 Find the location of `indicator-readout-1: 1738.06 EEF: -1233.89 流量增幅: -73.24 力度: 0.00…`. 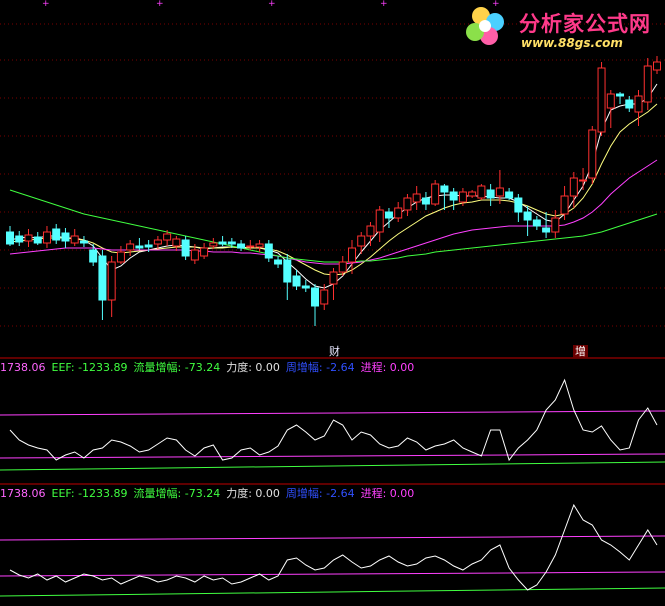

indicator-readout-1: 1738.06 EEF: -1233.89 流量增幅: -73.24 力度: 0.00… is located at coordinates (210, 368).